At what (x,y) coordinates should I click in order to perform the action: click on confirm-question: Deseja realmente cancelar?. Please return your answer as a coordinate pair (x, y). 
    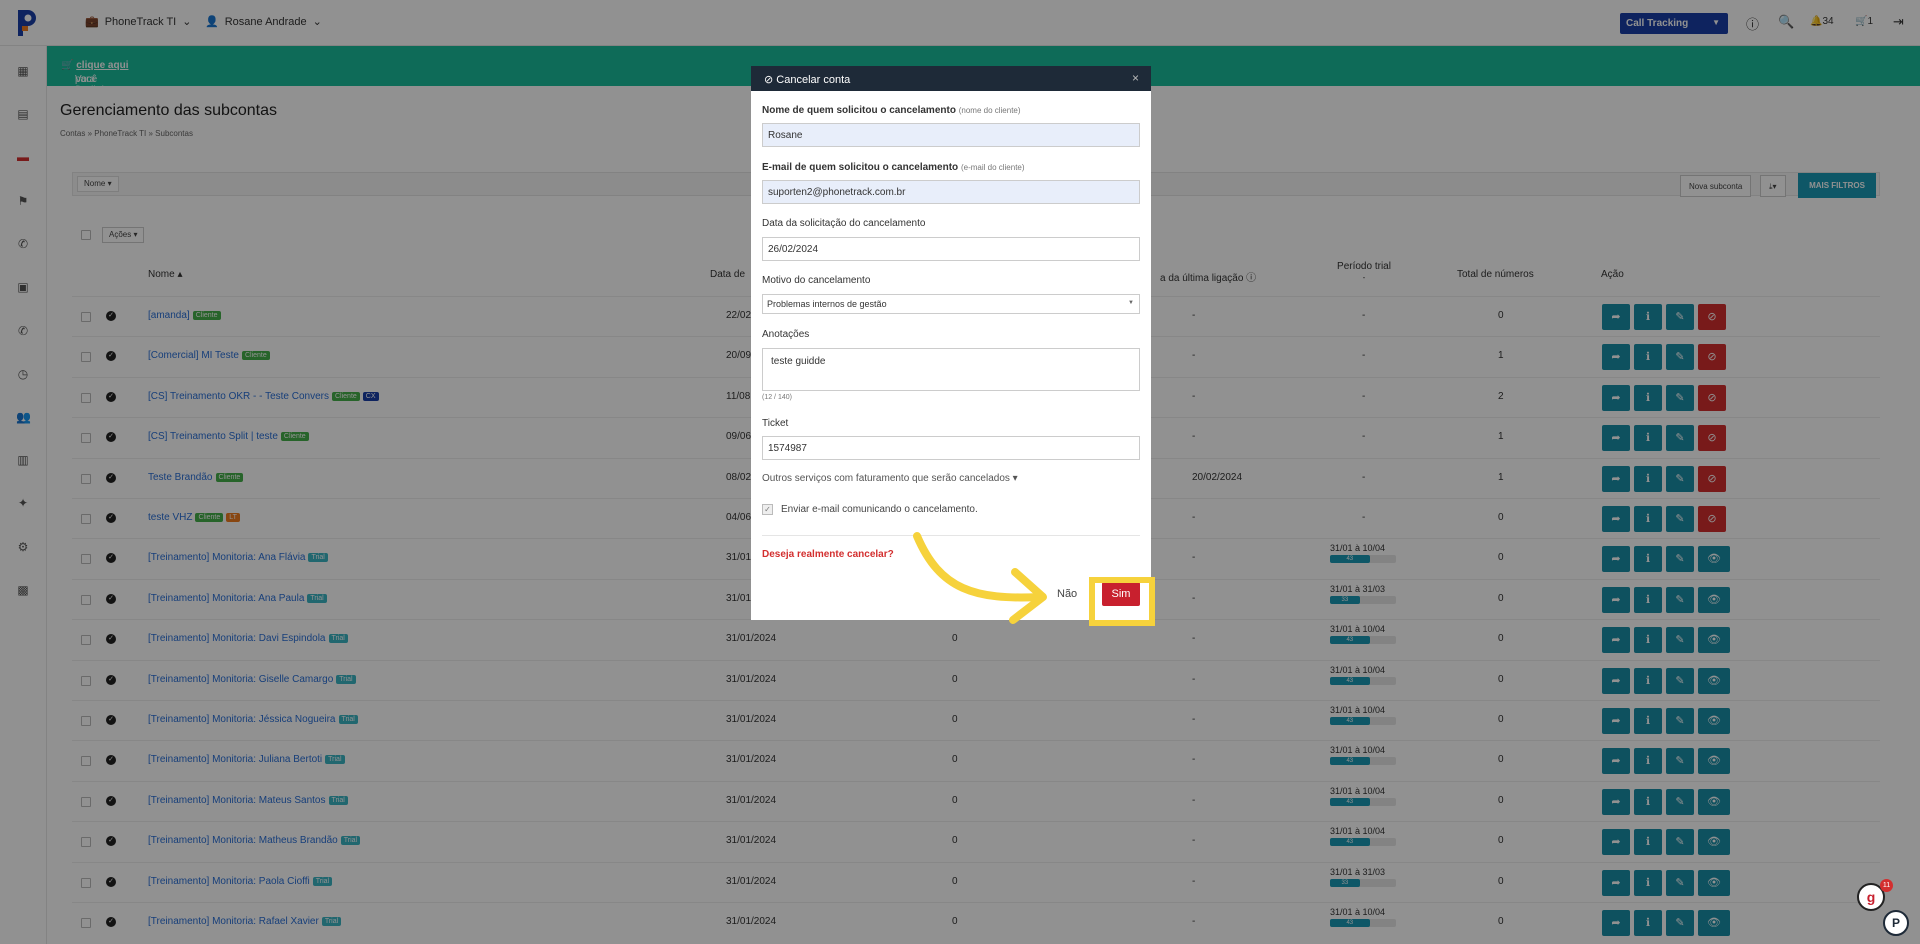
    Looking at the image, I should click on (828, 554).